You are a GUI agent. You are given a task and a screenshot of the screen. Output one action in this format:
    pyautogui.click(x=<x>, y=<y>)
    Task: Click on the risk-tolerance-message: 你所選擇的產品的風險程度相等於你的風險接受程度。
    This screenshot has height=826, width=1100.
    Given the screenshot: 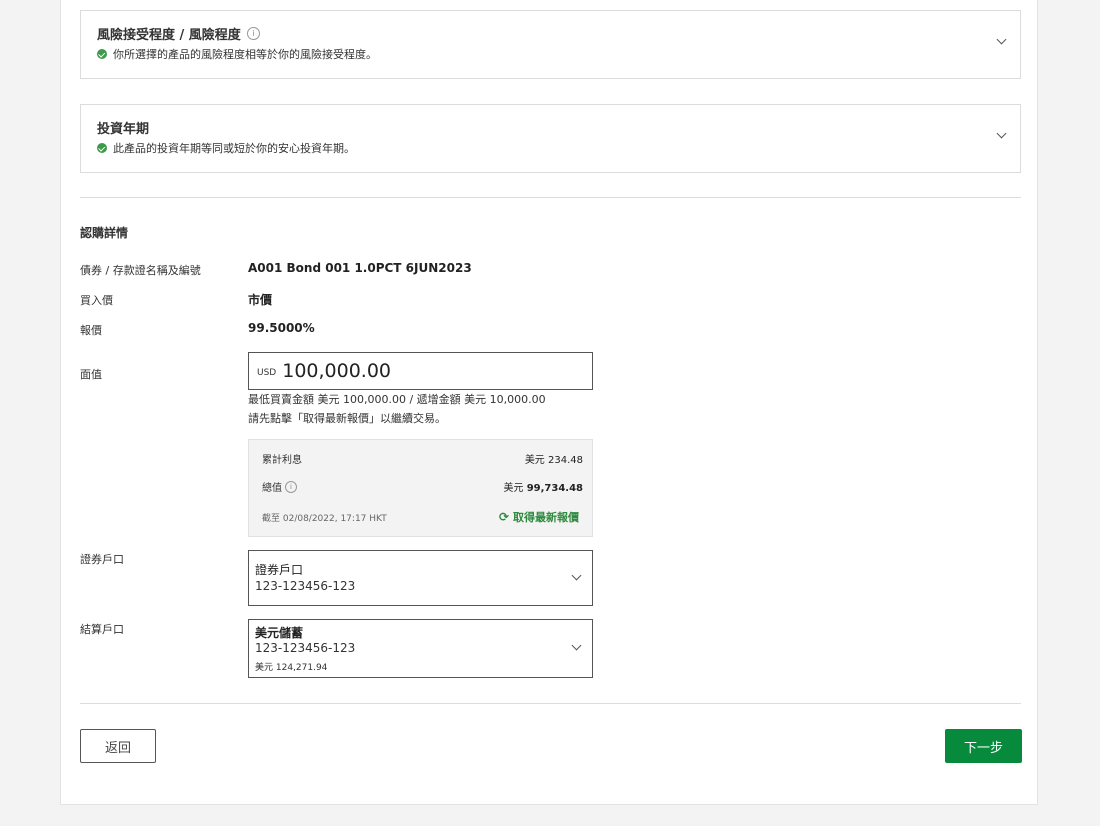 What is the action you would take?
    pyautogui.click(x=245, y=54)
    